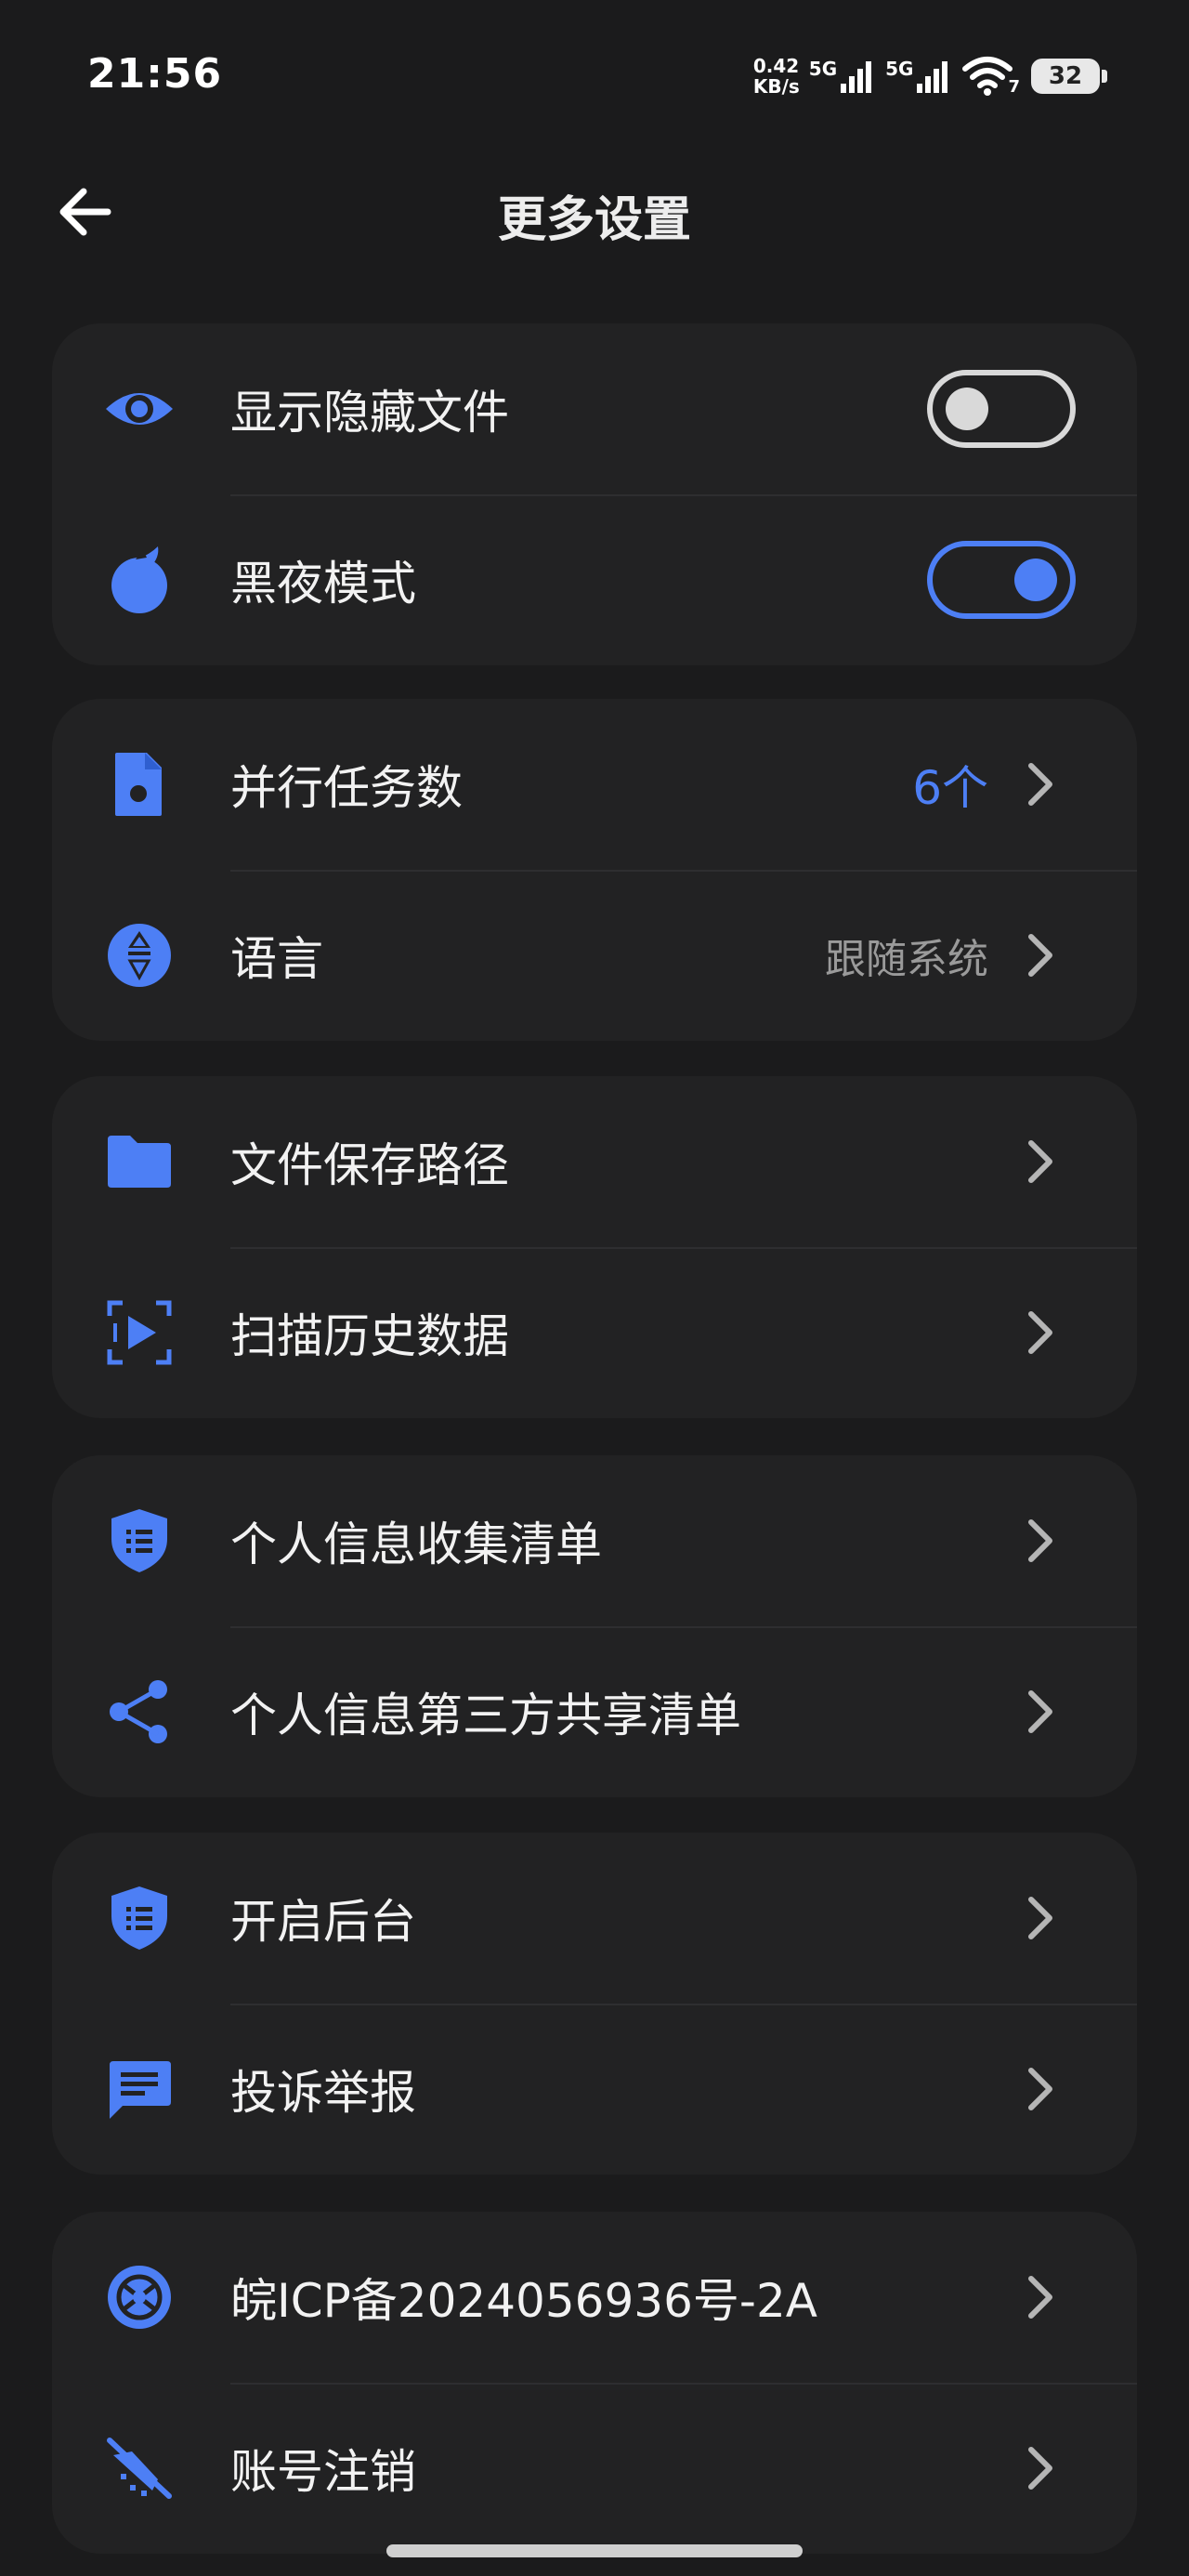 The image size is (1189, 2576). I want to click on setting-language: 语言 跟随系统, so click(594, 955).